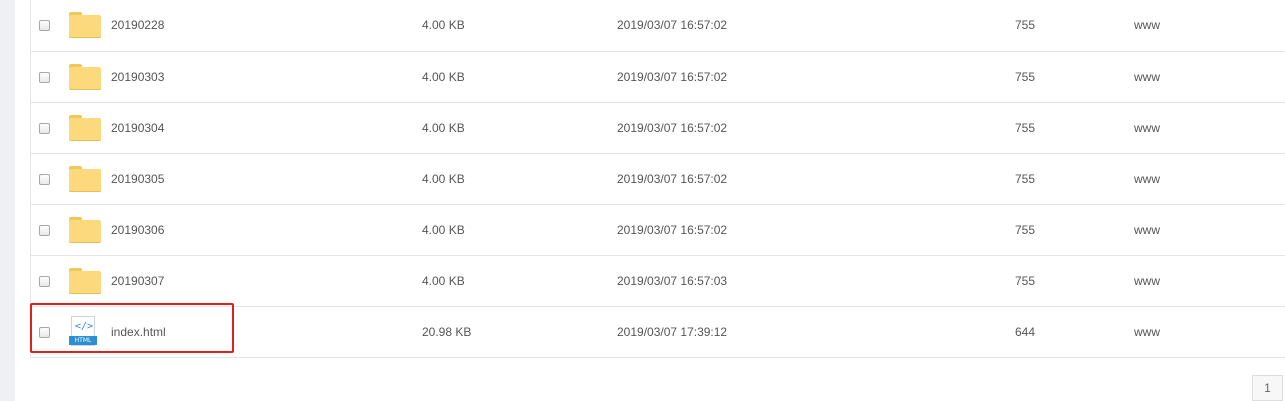  What do you see at coordinates (137, 128) in the screenshot?
I see `file-name: 20190304` at bounding box center [137, 128].